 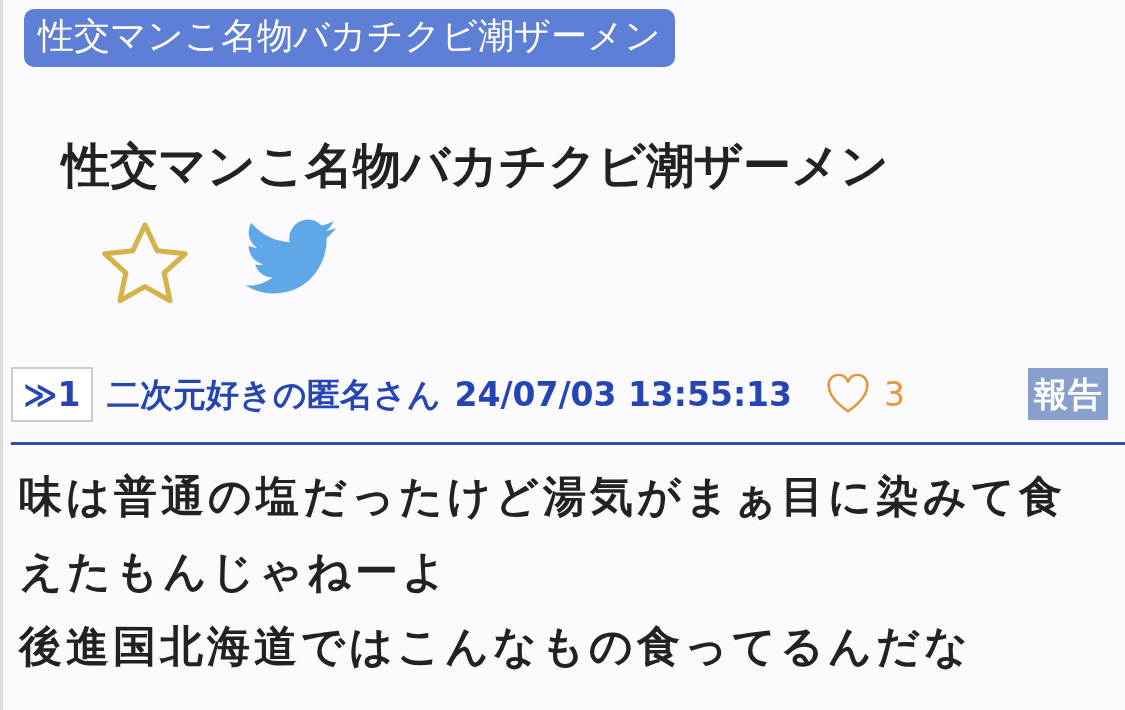 What do you see at coordinates (349, 38) in the screenshot?
I see `tag-link: 性交マンこ名物バカチクビ潮ザーメン` at bounding box center [349, 38].